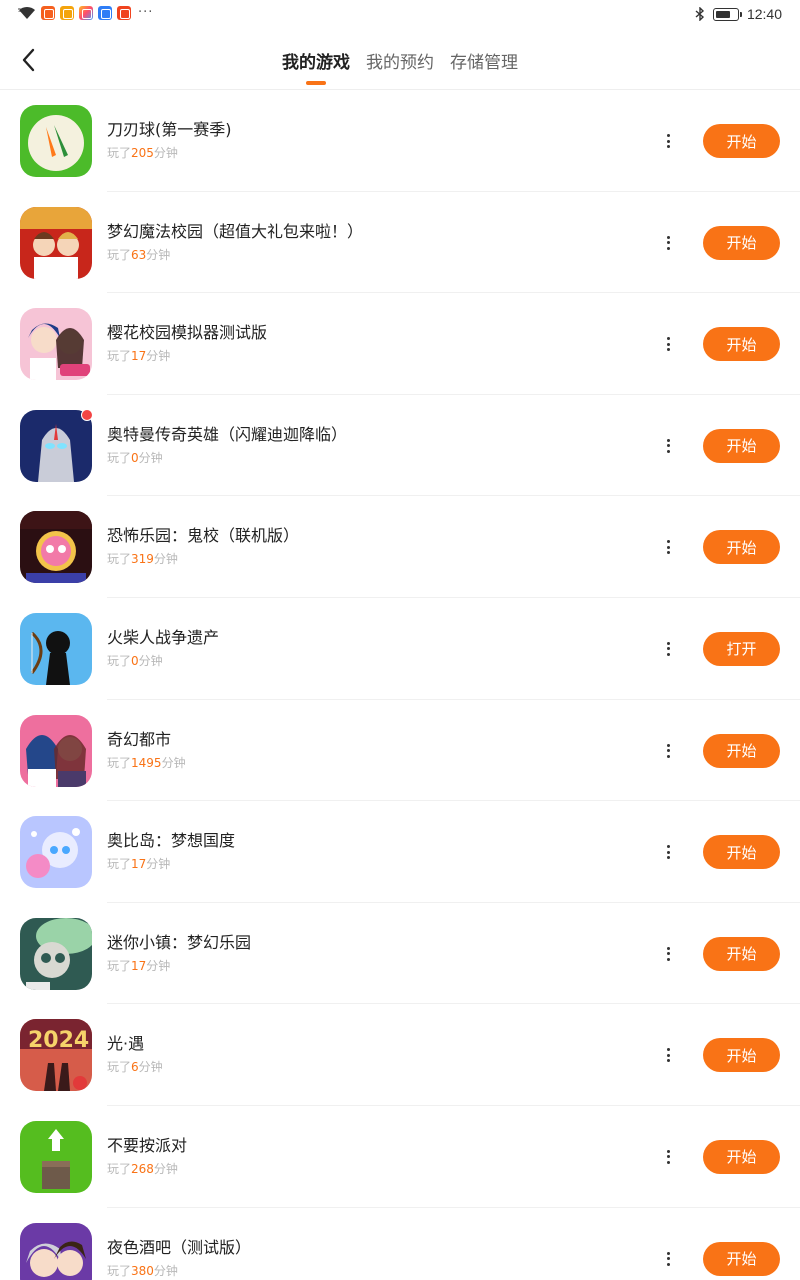  I want to click on status-bar-left: 5 ···, so click(85, 13).